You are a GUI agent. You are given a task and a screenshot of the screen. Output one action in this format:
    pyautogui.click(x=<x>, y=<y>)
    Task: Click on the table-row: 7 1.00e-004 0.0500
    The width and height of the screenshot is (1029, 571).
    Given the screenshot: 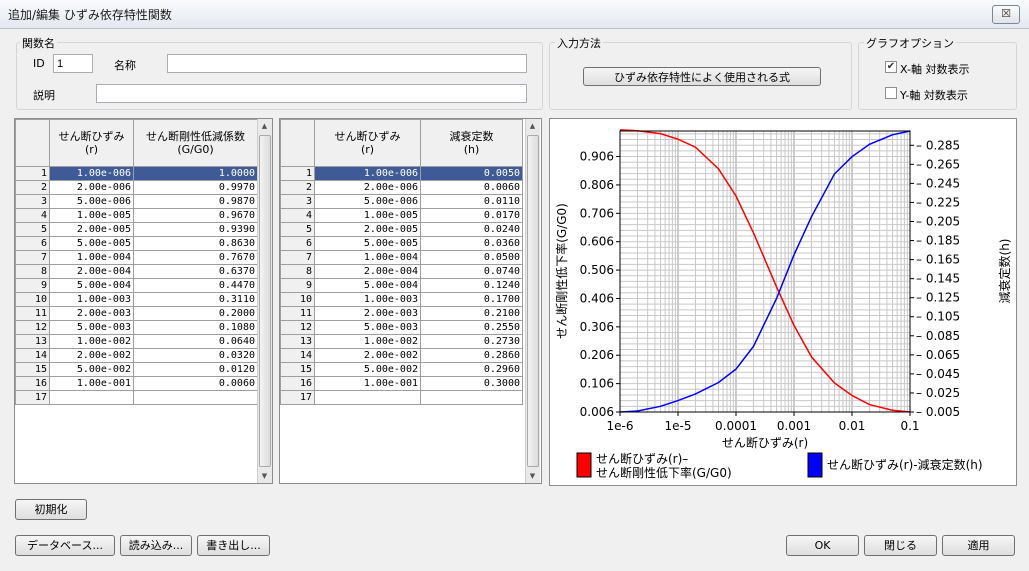 What is the action you would take?
    pyautogui.click(x=401, y=257)
    